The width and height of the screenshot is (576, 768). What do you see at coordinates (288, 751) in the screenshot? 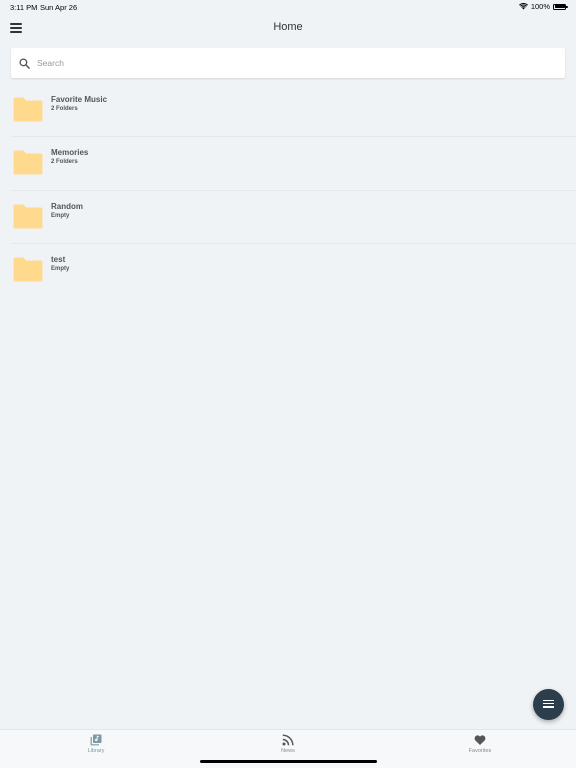
I see `tab-label: News` at bounding box center [288, 751].